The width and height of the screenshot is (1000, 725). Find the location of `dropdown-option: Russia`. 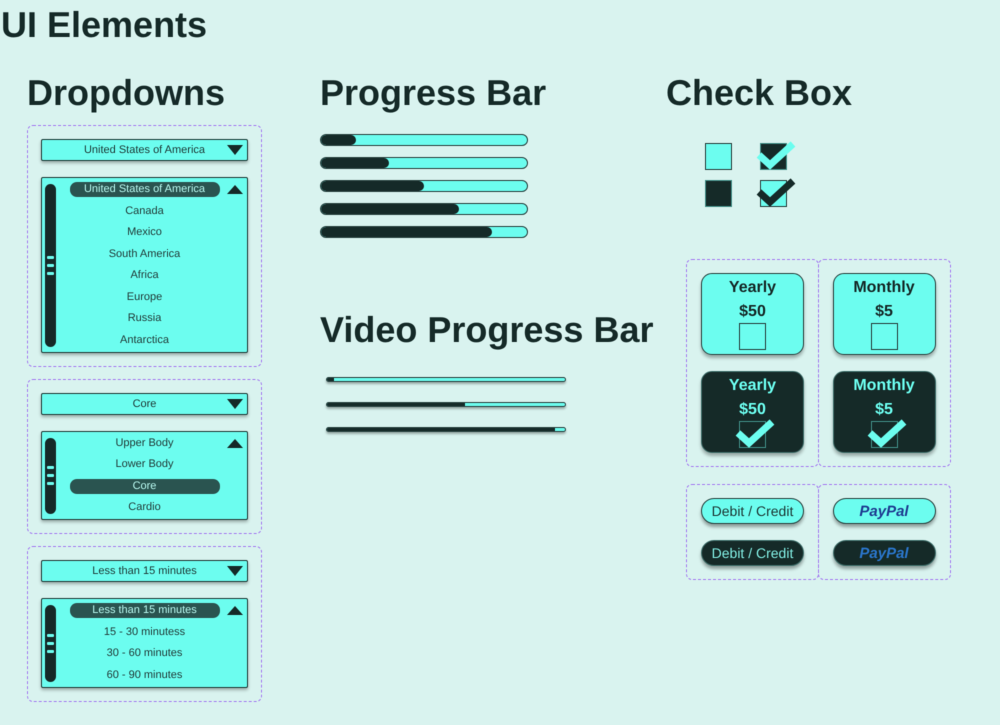

dropdown-option: Russia is located at coordinates (145, 318).